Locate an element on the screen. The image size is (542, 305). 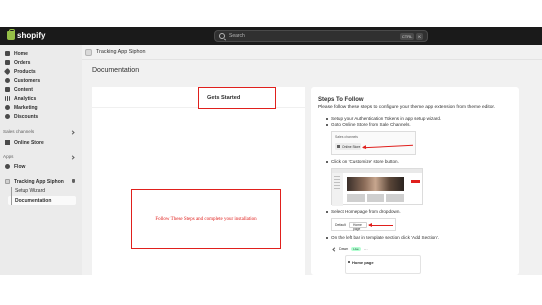
shopify-logo: shopify is located at coordinates (26, 34).